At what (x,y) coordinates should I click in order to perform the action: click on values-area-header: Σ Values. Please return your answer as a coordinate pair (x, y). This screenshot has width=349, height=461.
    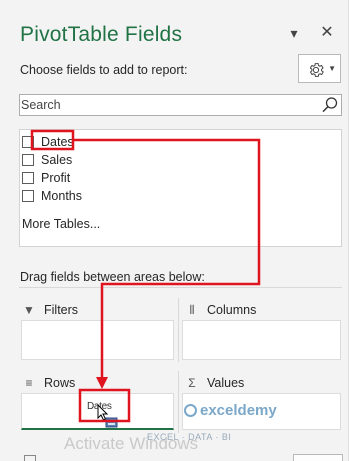
    Looking at the image, I should click on (214, 383).